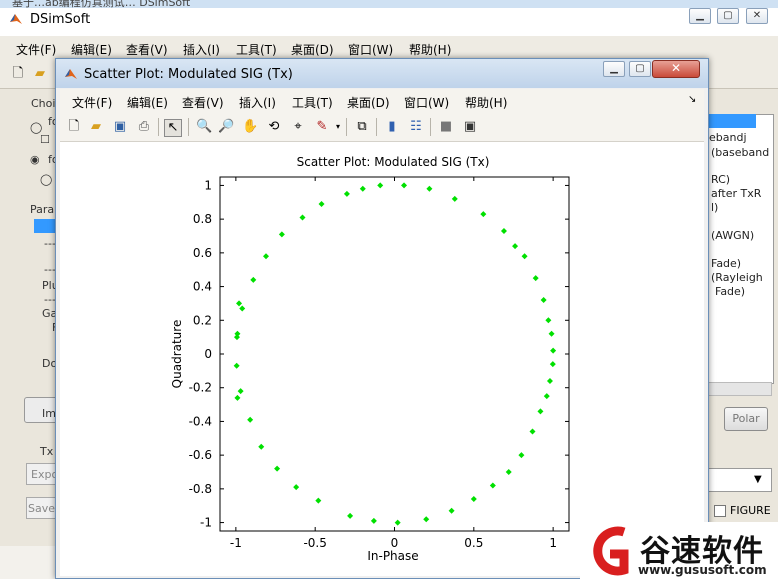  I want to click on maximize-button: ▢, so click(728, 16).